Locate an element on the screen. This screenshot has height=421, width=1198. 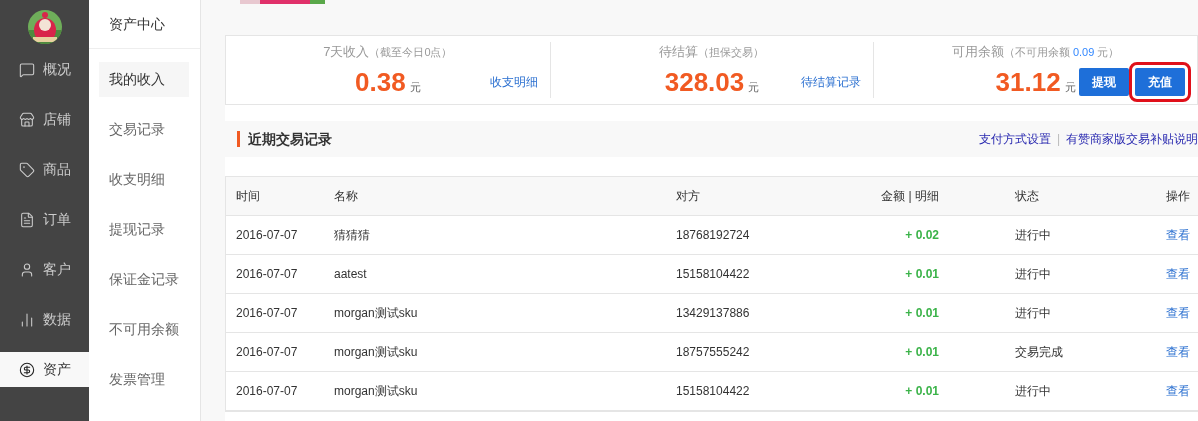
nav-item: 客户 is located at coordinates (44, 269).